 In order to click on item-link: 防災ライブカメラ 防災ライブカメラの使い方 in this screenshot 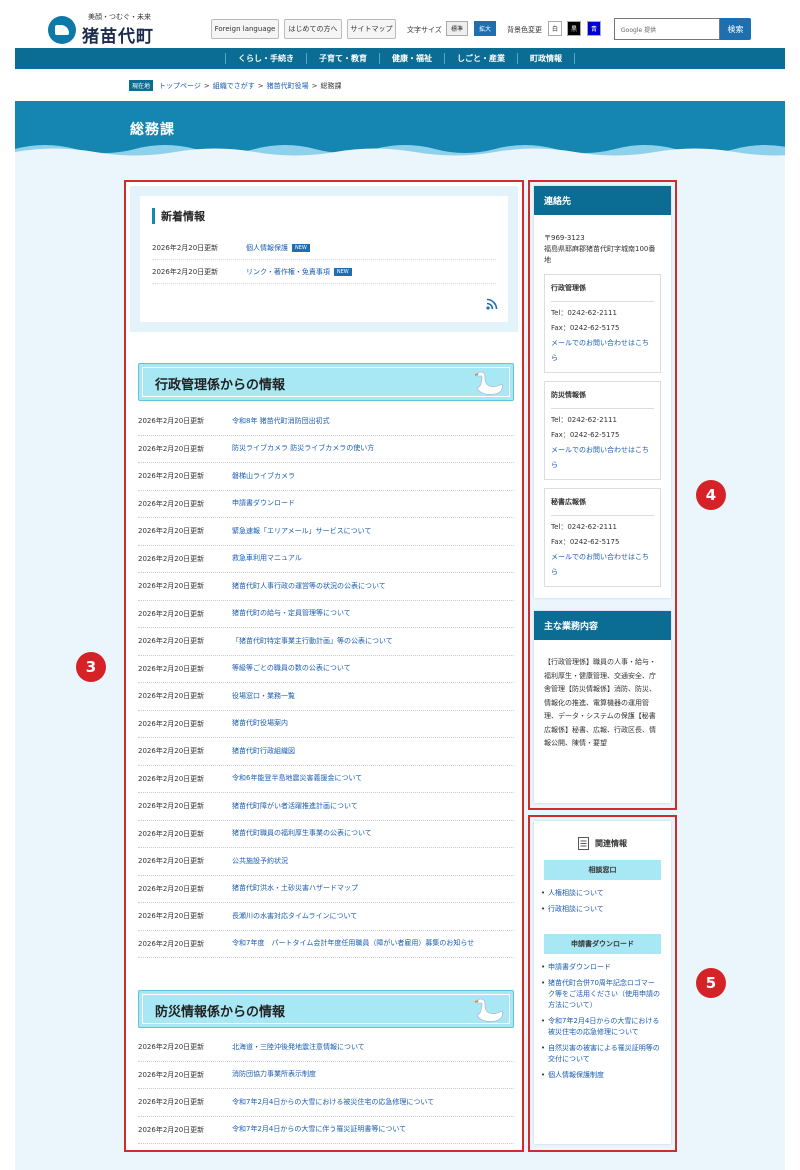, I will do `click(303, 448)`.